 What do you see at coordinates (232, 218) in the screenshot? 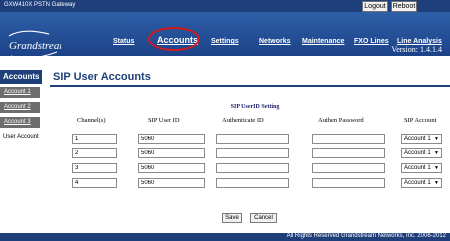
I see `save-button: Save` at bounding box center [232, 218].